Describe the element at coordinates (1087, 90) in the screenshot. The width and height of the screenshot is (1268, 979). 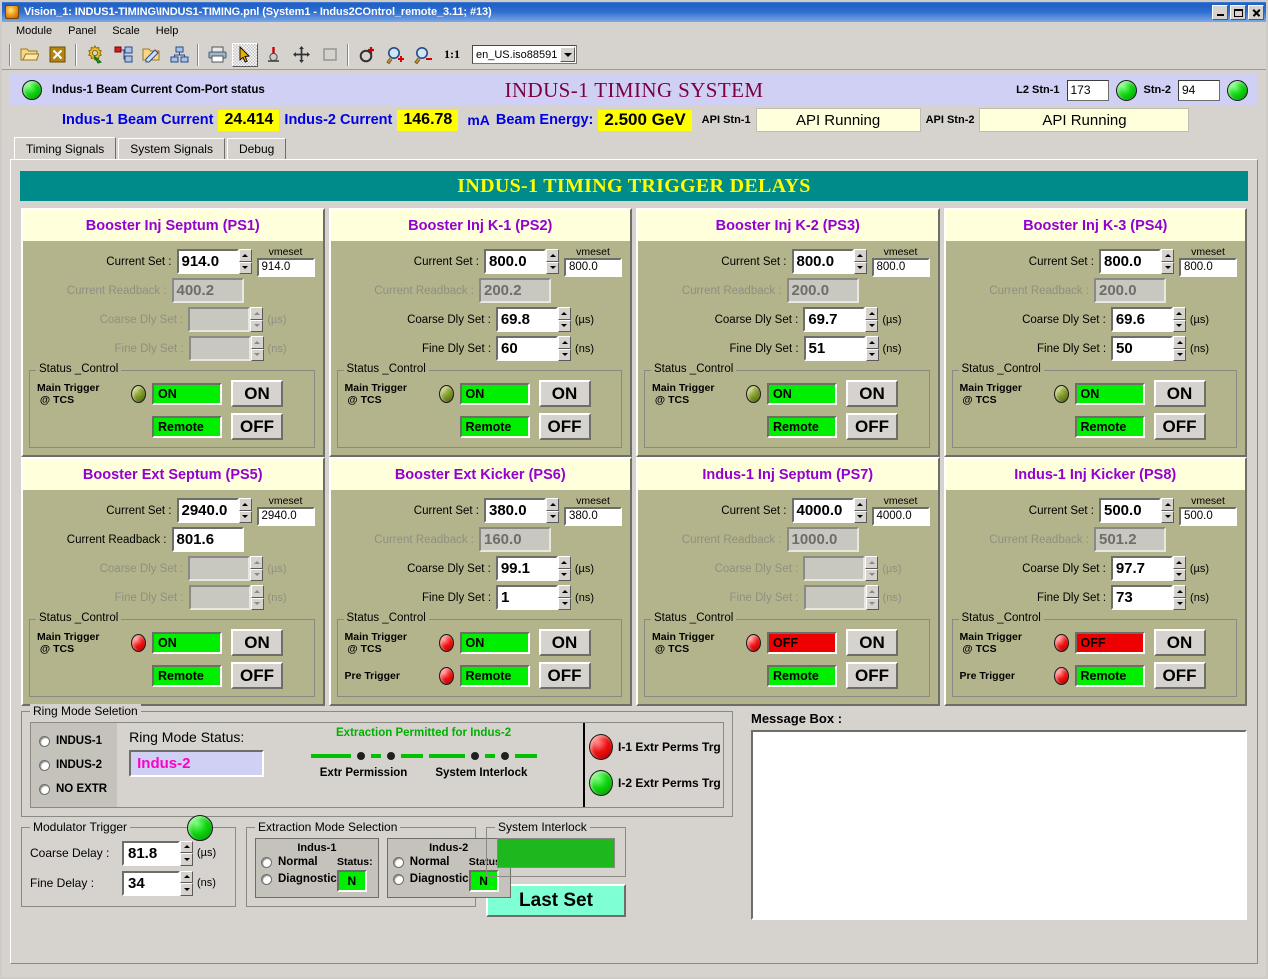
I see `l2-stn1-input: 173` at that location.